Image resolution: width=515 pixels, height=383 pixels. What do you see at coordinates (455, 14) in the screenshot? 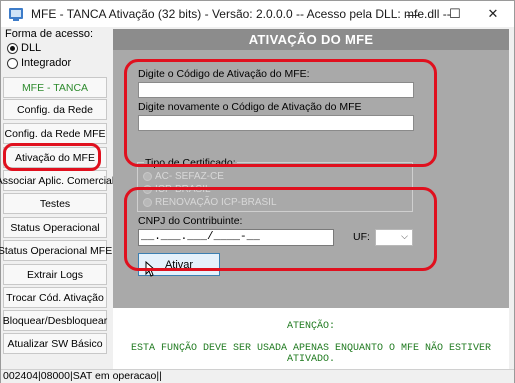
I see `maximize-button: ☐` at bounding box center [455, 14].